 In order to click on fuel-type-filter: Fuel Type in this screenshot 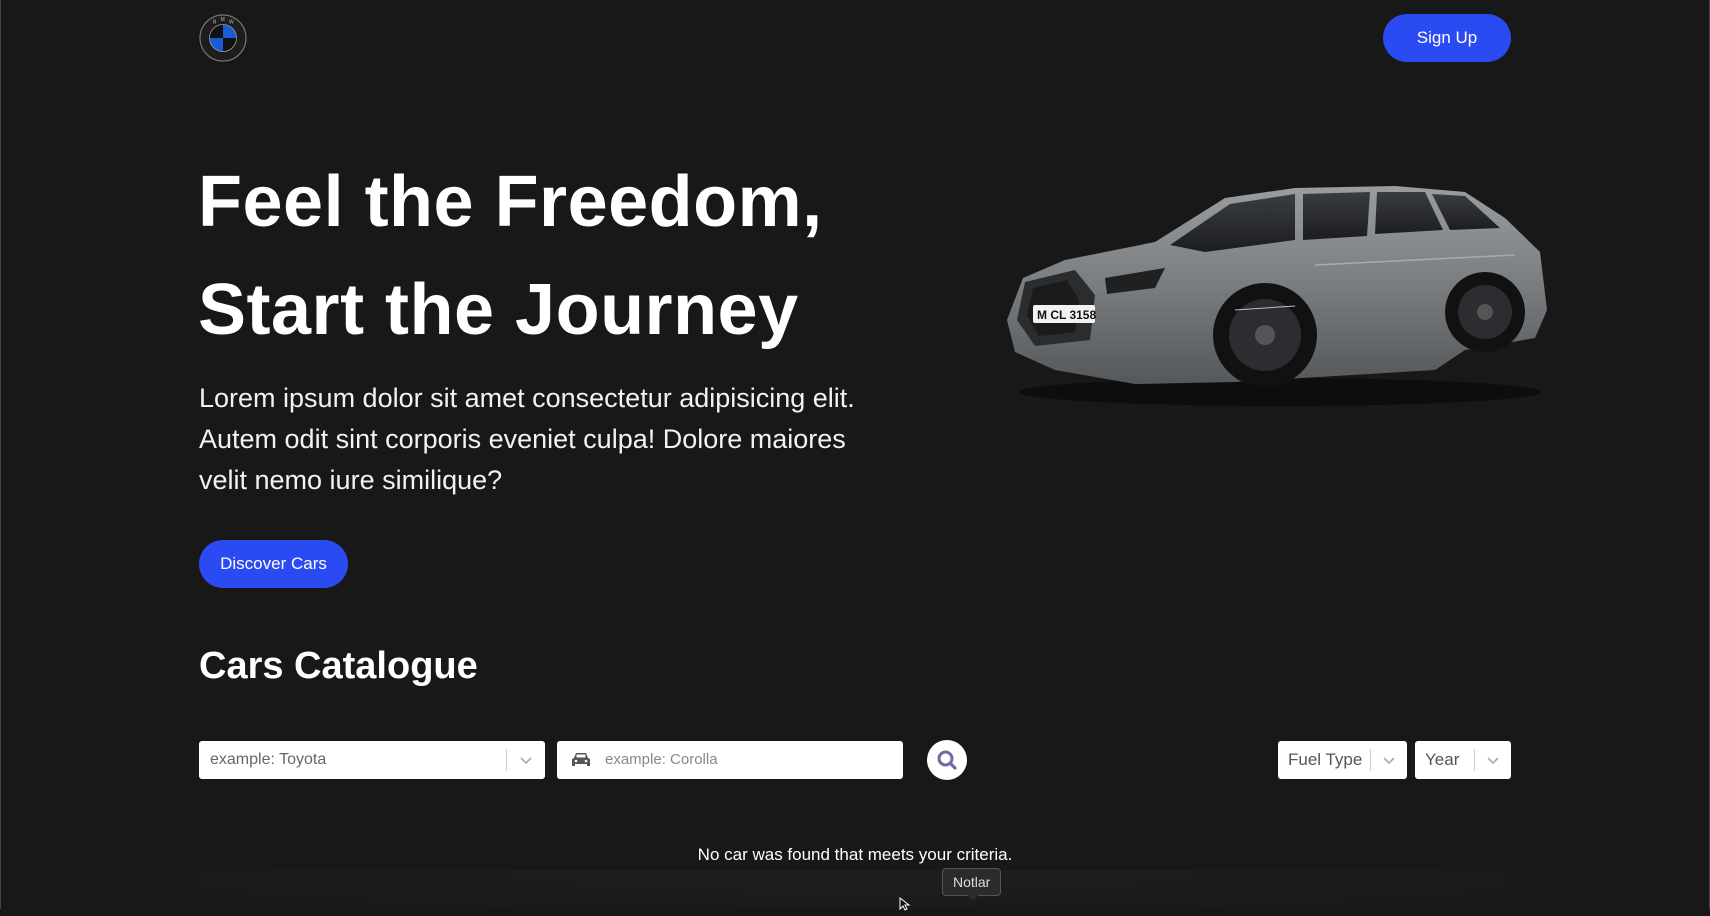, I will do `click(1342, 760)`.